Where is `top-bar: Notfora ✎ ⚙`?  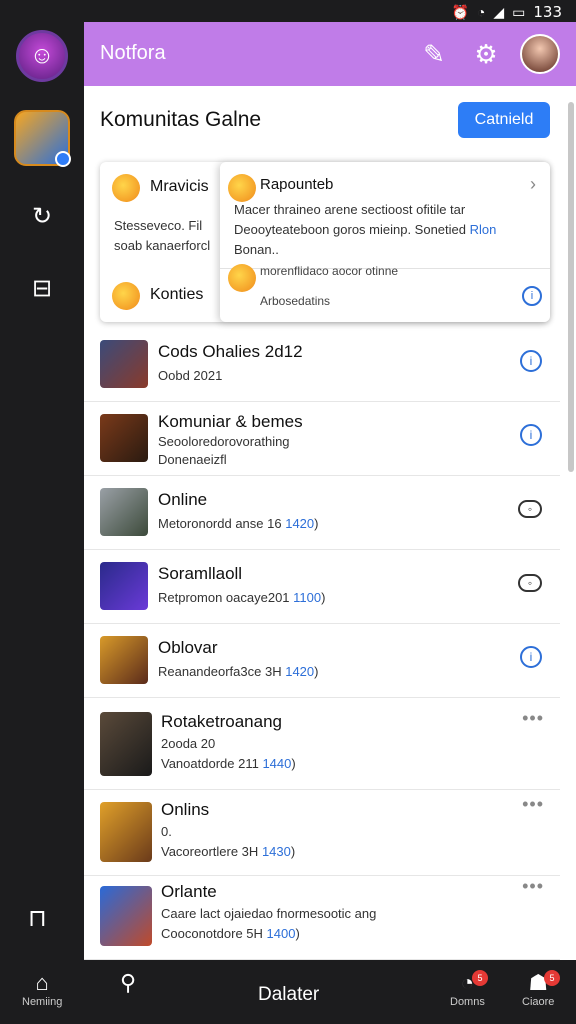
top-bar: Notfora ✎ ⚙ is located at coordinates (330, 54).